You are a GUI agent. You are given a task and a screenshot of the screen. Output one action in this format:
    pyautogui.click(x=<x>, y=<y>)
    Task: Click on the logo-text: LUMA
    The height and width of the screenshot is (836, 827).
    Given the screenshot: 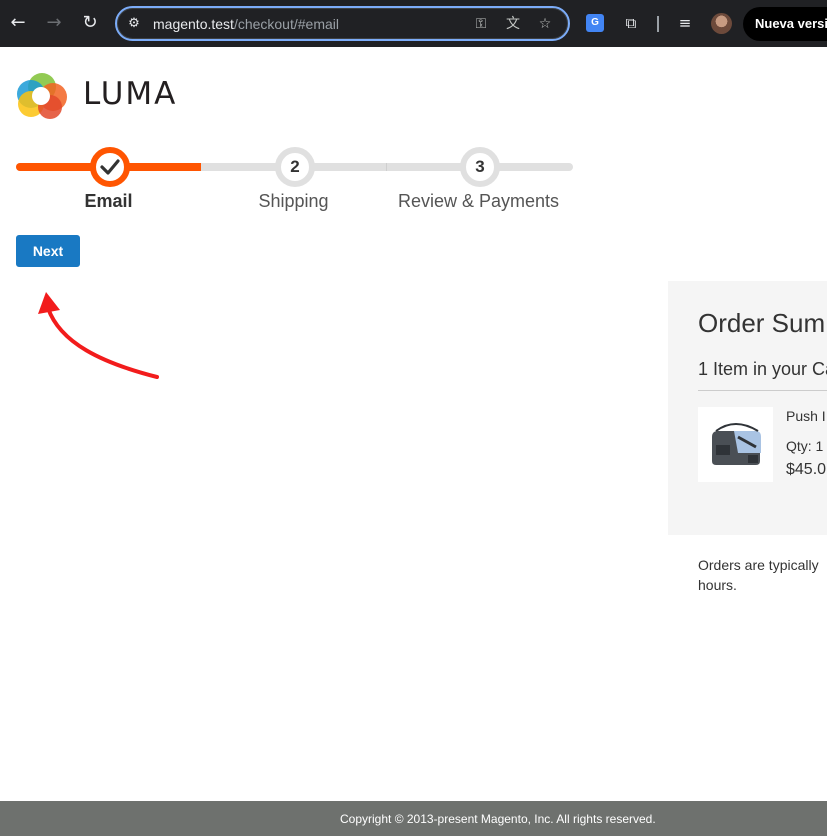 What is the action you would take?
    pyautogui.click(x=130, y=94)
    